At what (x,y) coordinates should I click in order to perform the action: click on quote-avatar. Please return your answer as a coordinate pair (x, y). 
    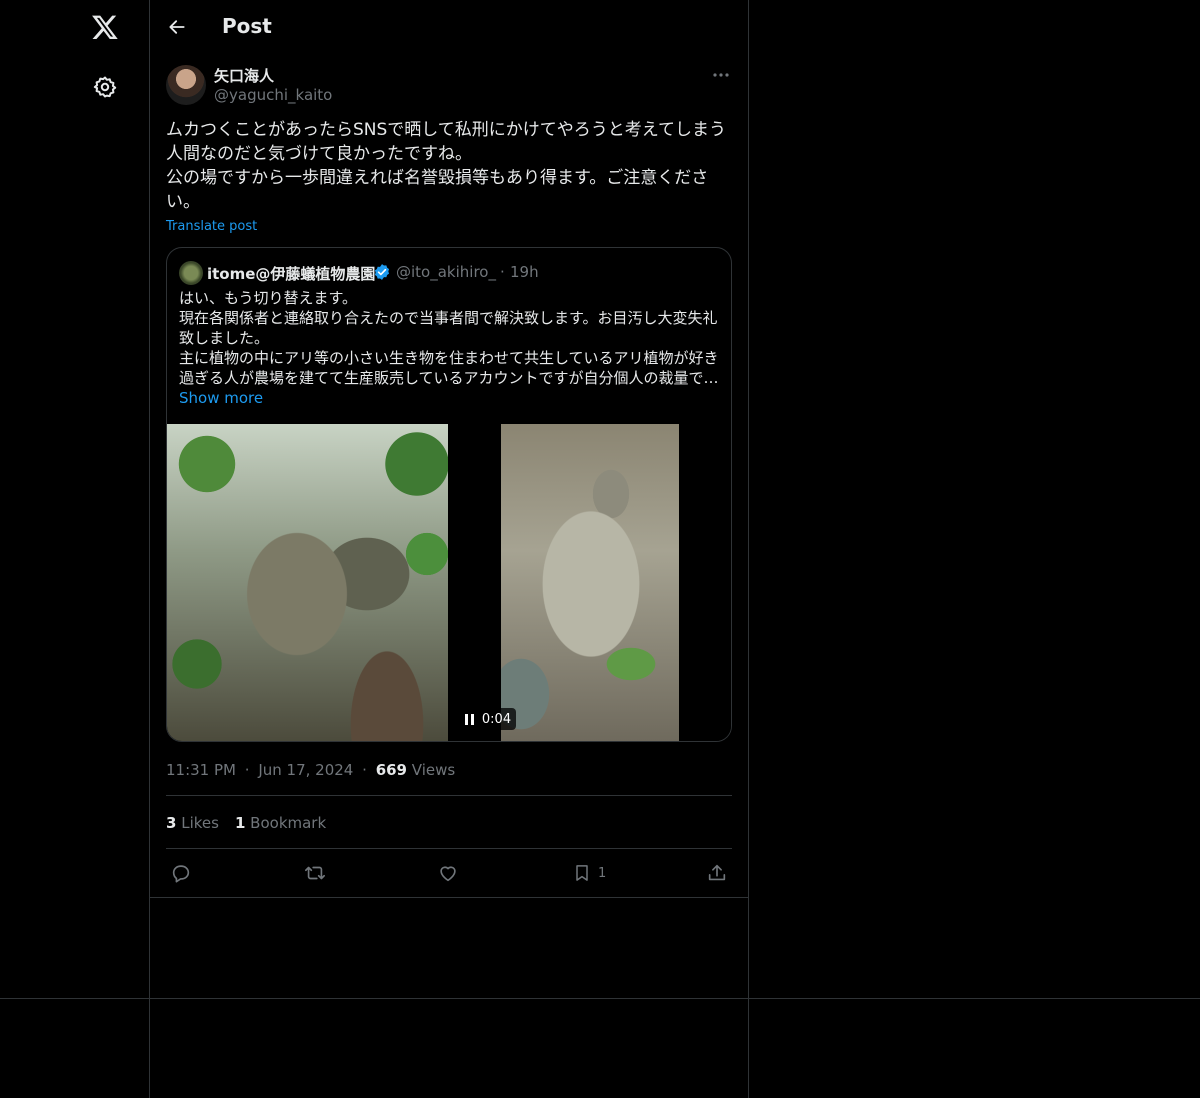
    Looking at the image, I should click on (191, 273).